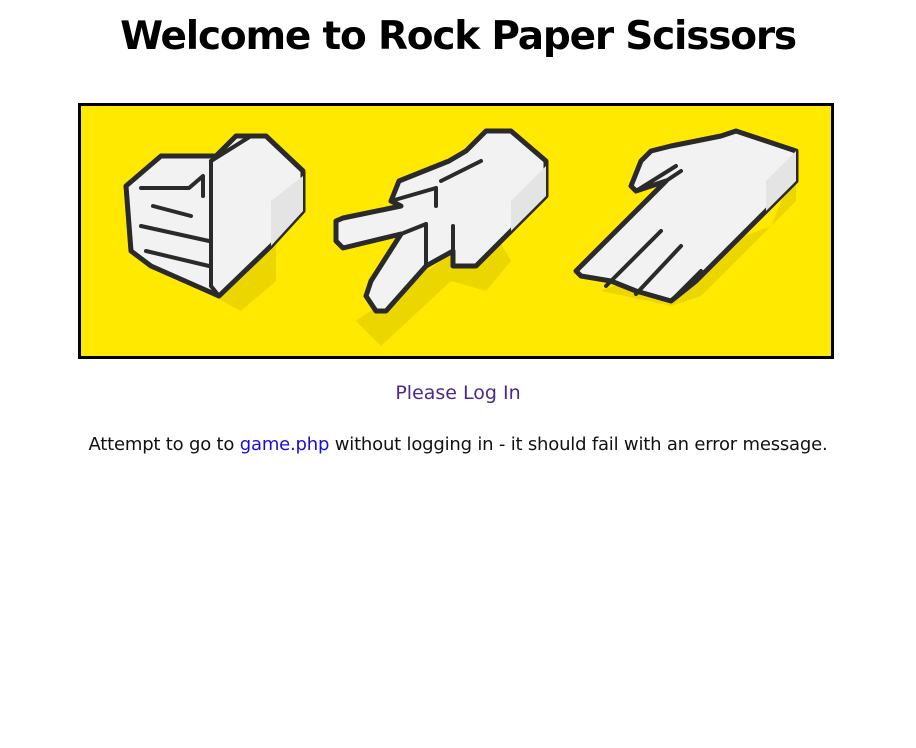 This screenshot has width=916, height=748. I want to click on login-link-label: Please Log In, so click(458, 393).